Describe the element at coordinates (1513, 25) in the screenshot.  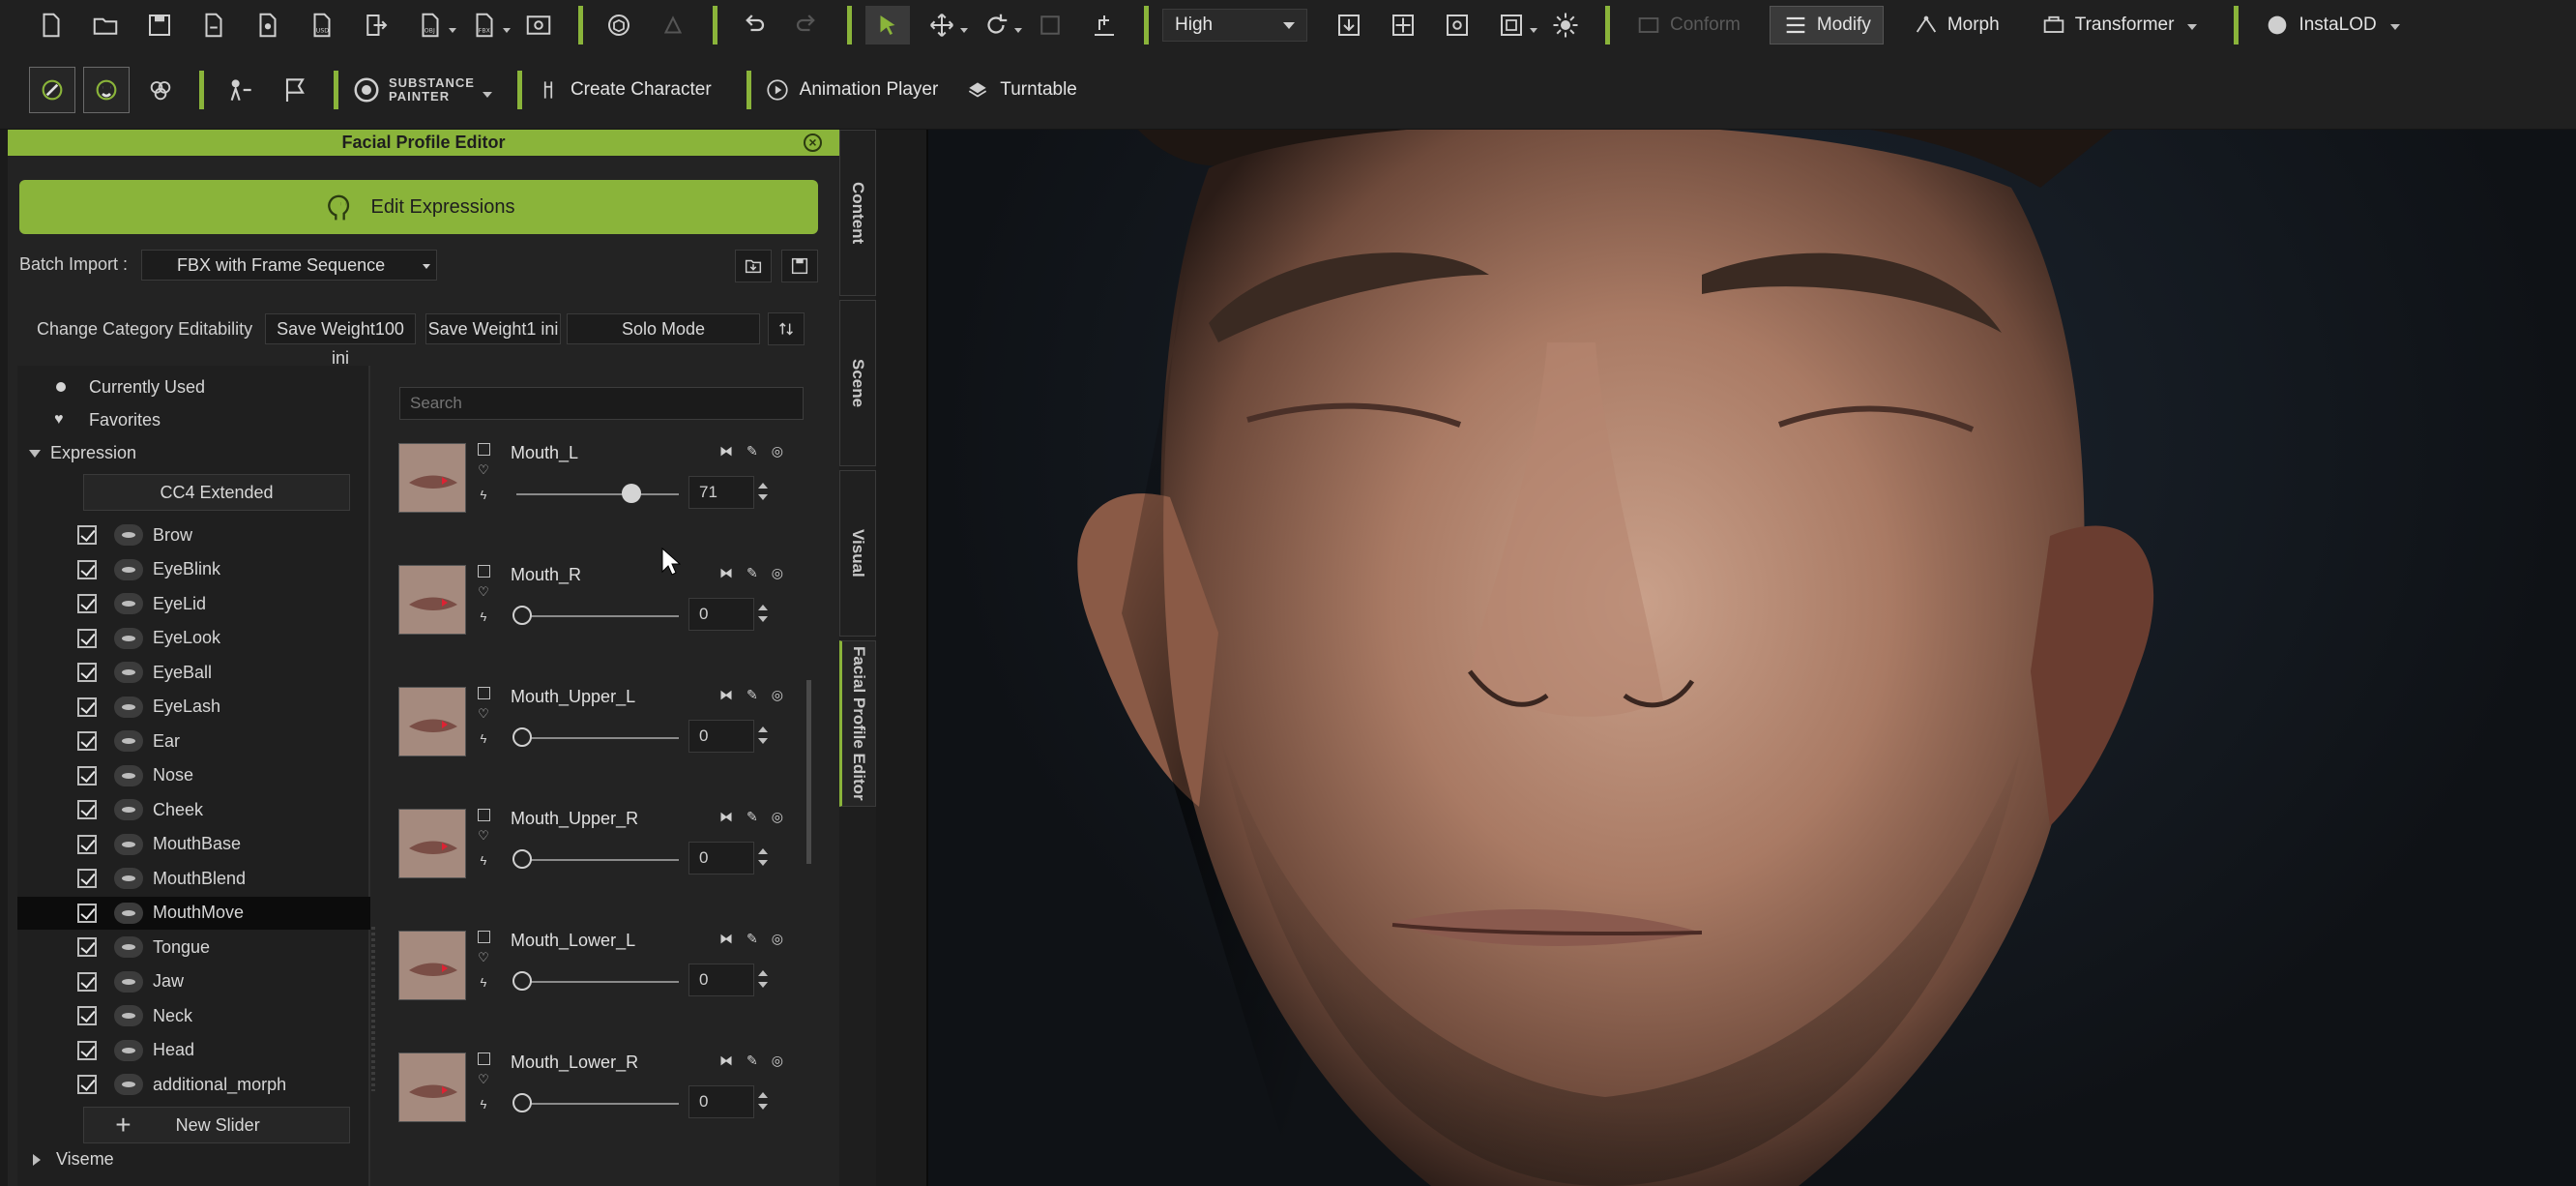
I see `camera-view-icon` at that location.